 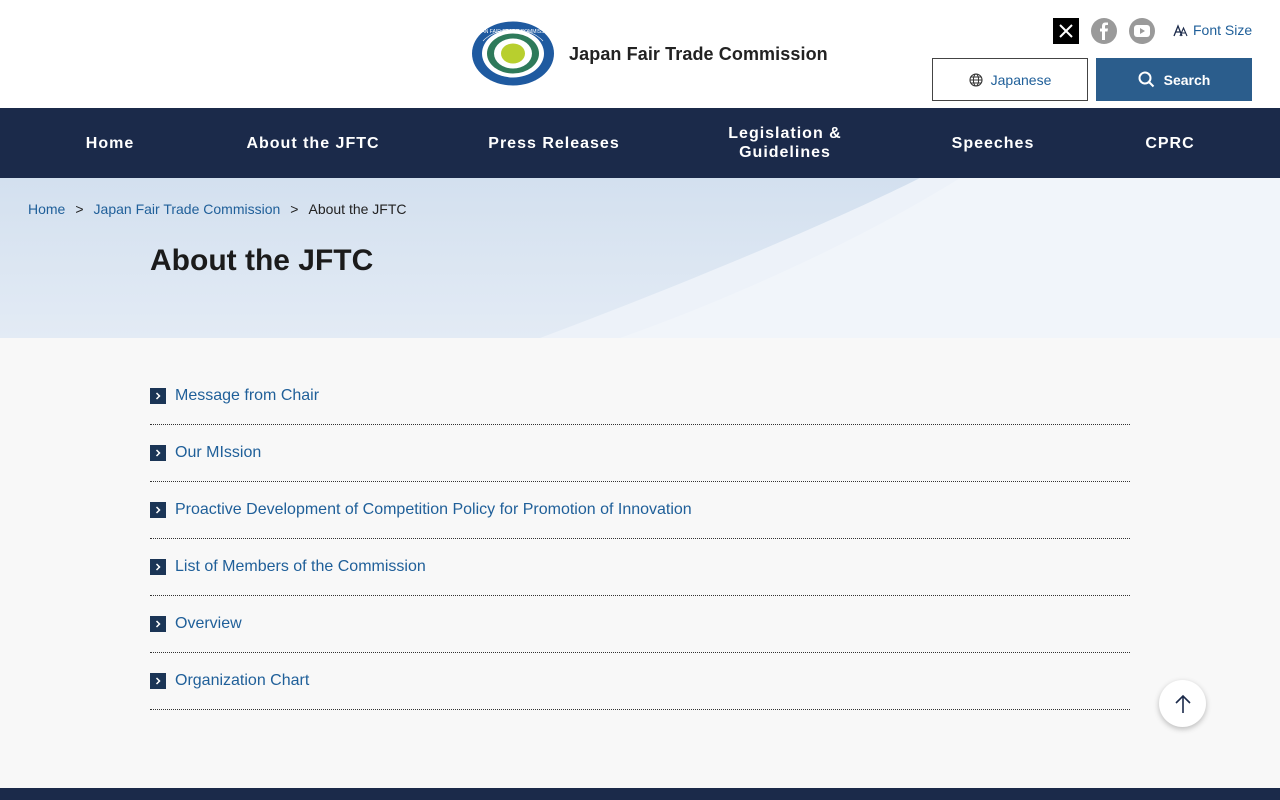 I want to click on globe-icon, so click(x=976, y=79).